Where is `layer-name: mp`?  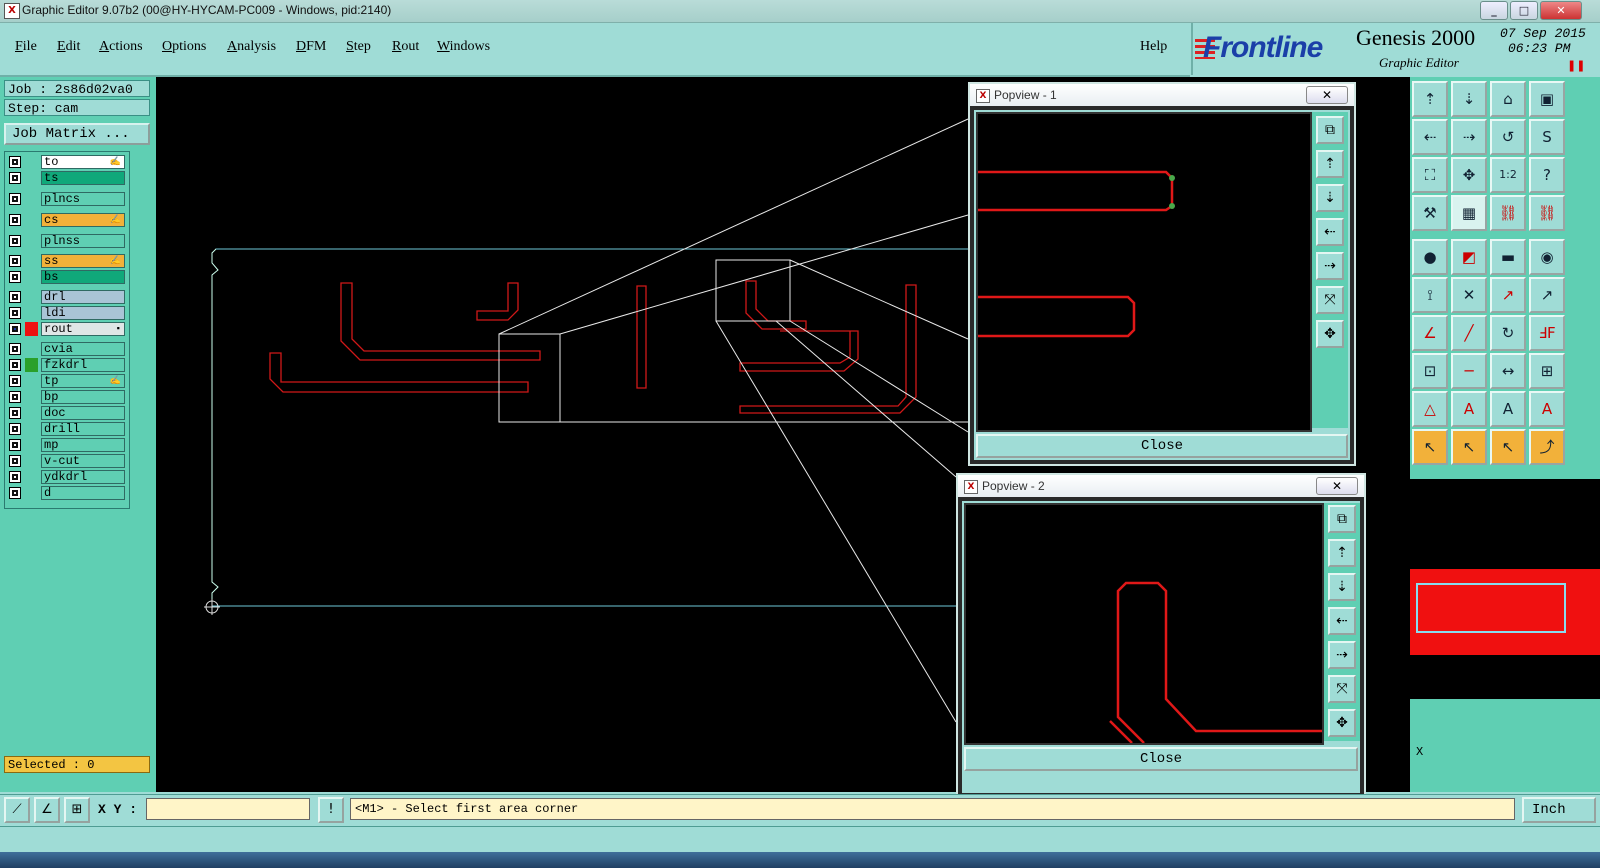
layer-name: mp is located at coordinates (83, 445).